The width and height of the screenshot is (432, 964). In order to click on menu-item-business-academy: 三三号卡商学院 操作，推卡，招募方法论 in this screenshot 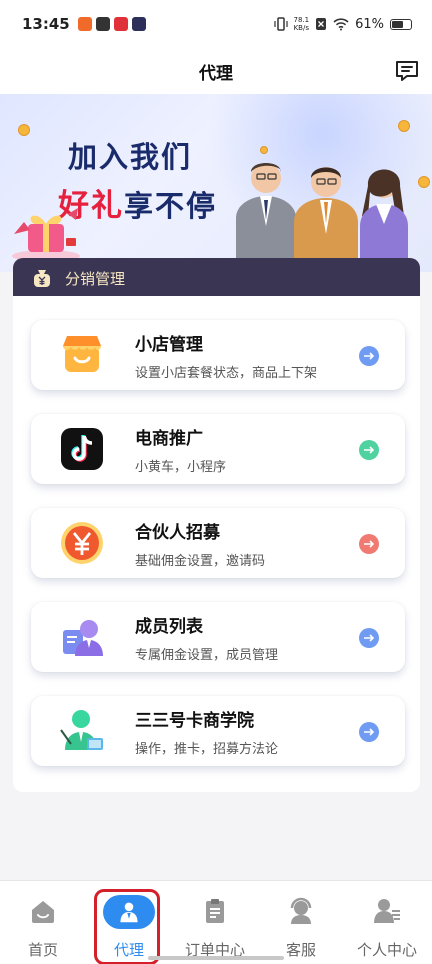, I will do `click(218, 731)`.